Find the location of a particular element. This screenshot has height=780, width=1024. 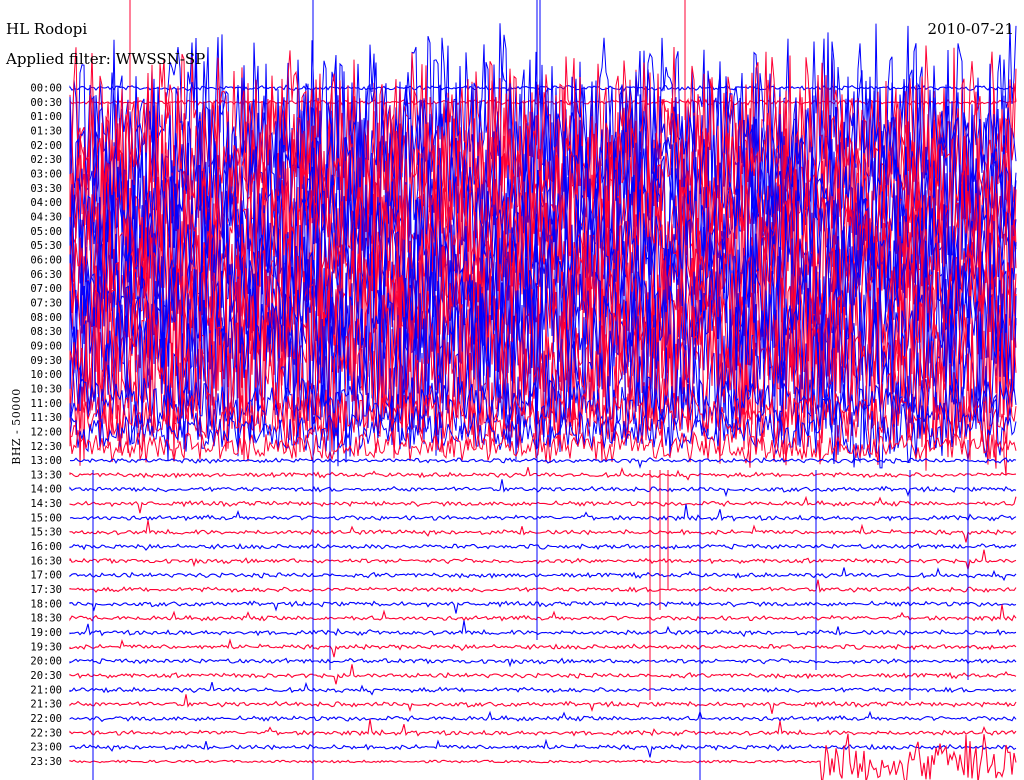

row-time-label: 09:30 is located at coordinates (46, 361).